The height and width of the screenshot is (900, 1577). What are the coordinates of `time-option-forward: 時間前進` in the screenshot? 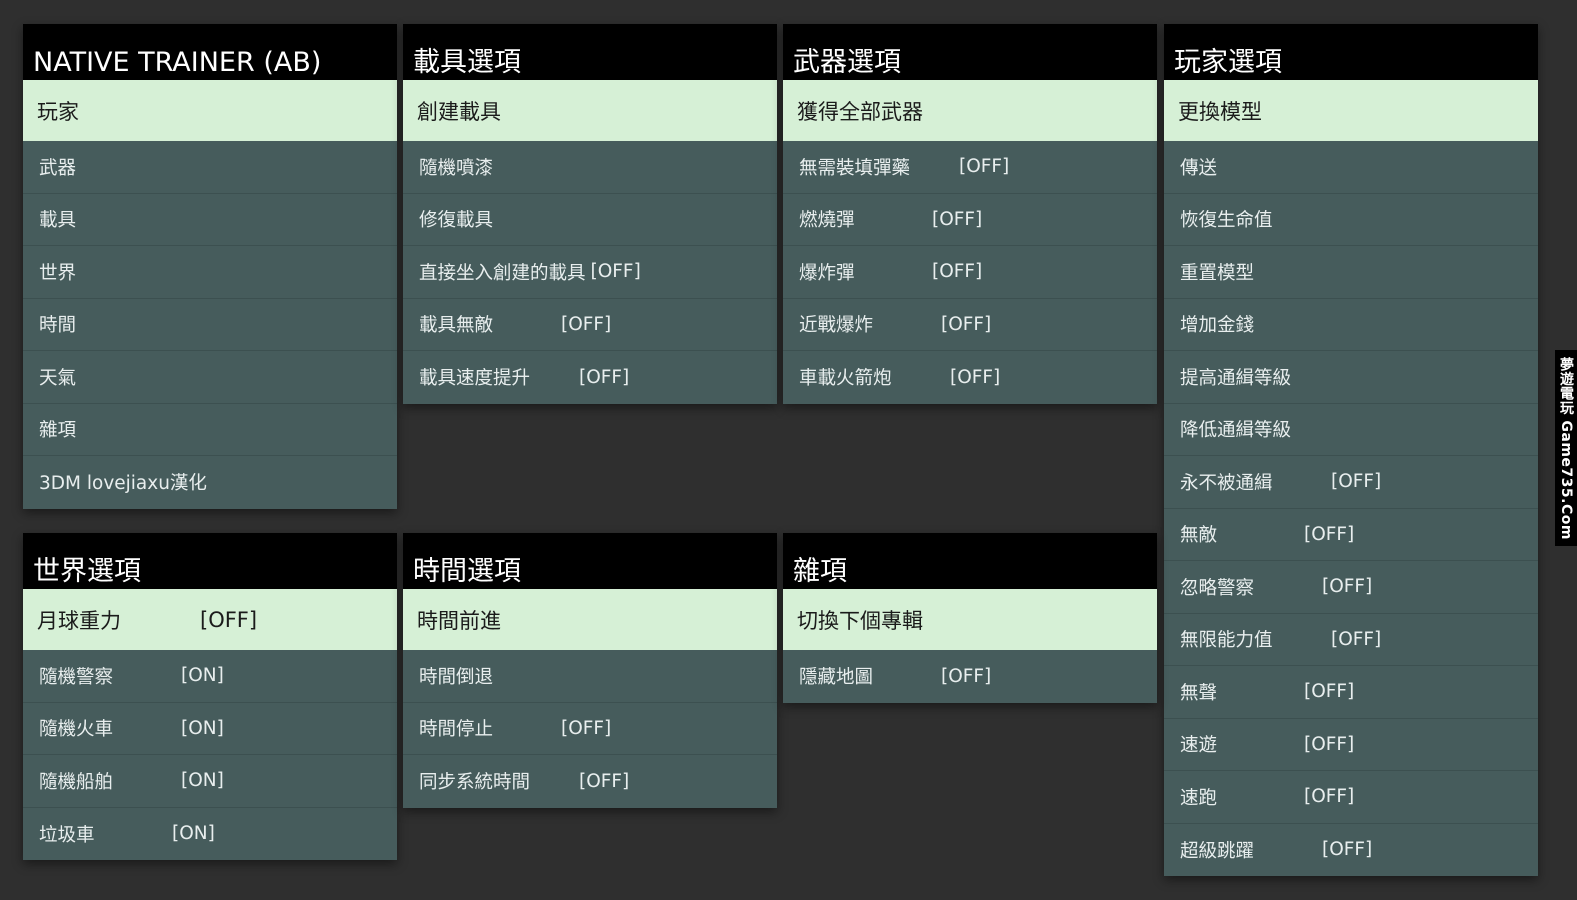 It's located at (590, 619).